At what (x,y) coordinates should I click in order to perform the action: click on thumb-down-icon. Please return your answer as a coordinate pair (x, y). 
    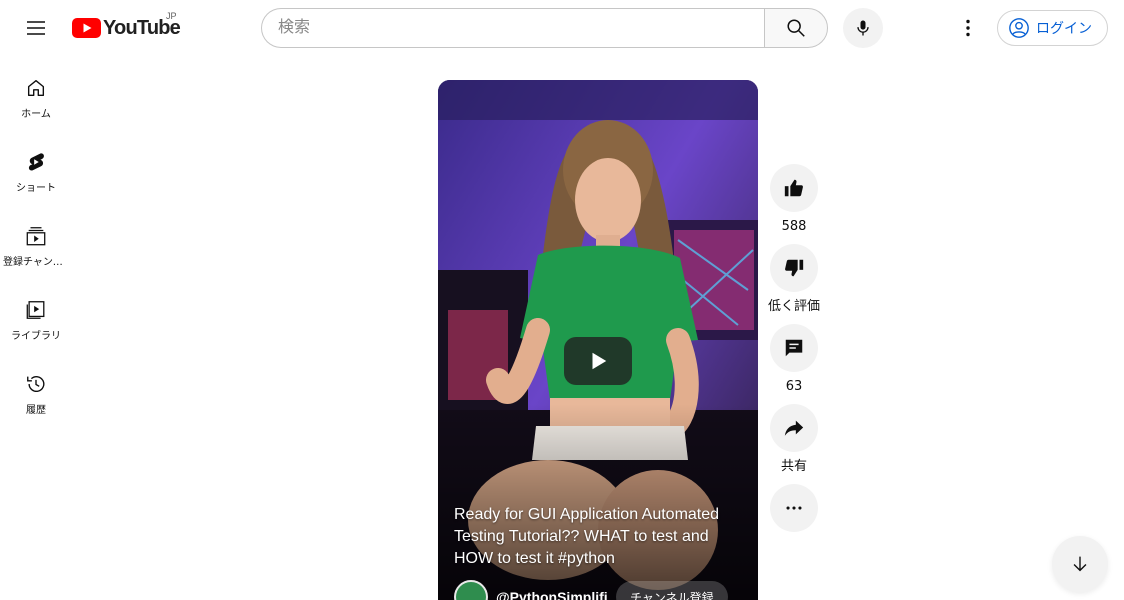
    Looking at the image, I should click on (794, 268).